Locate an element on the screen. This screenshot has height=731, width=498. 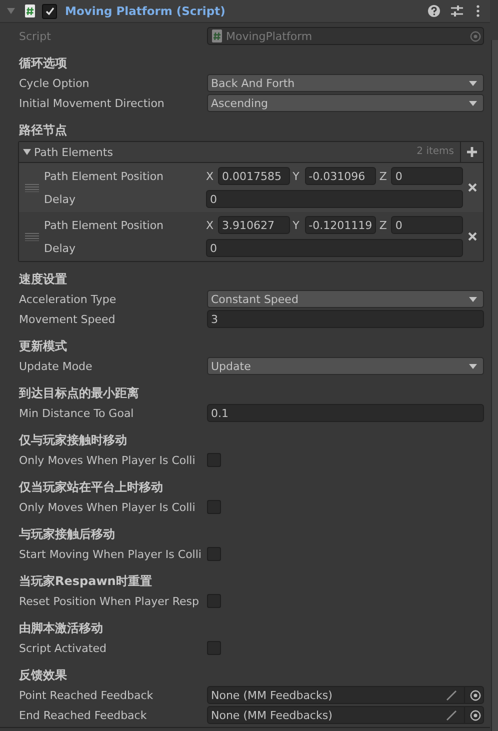
field-label: Reset Position When Player Resp is located at coordinates (109, 601).